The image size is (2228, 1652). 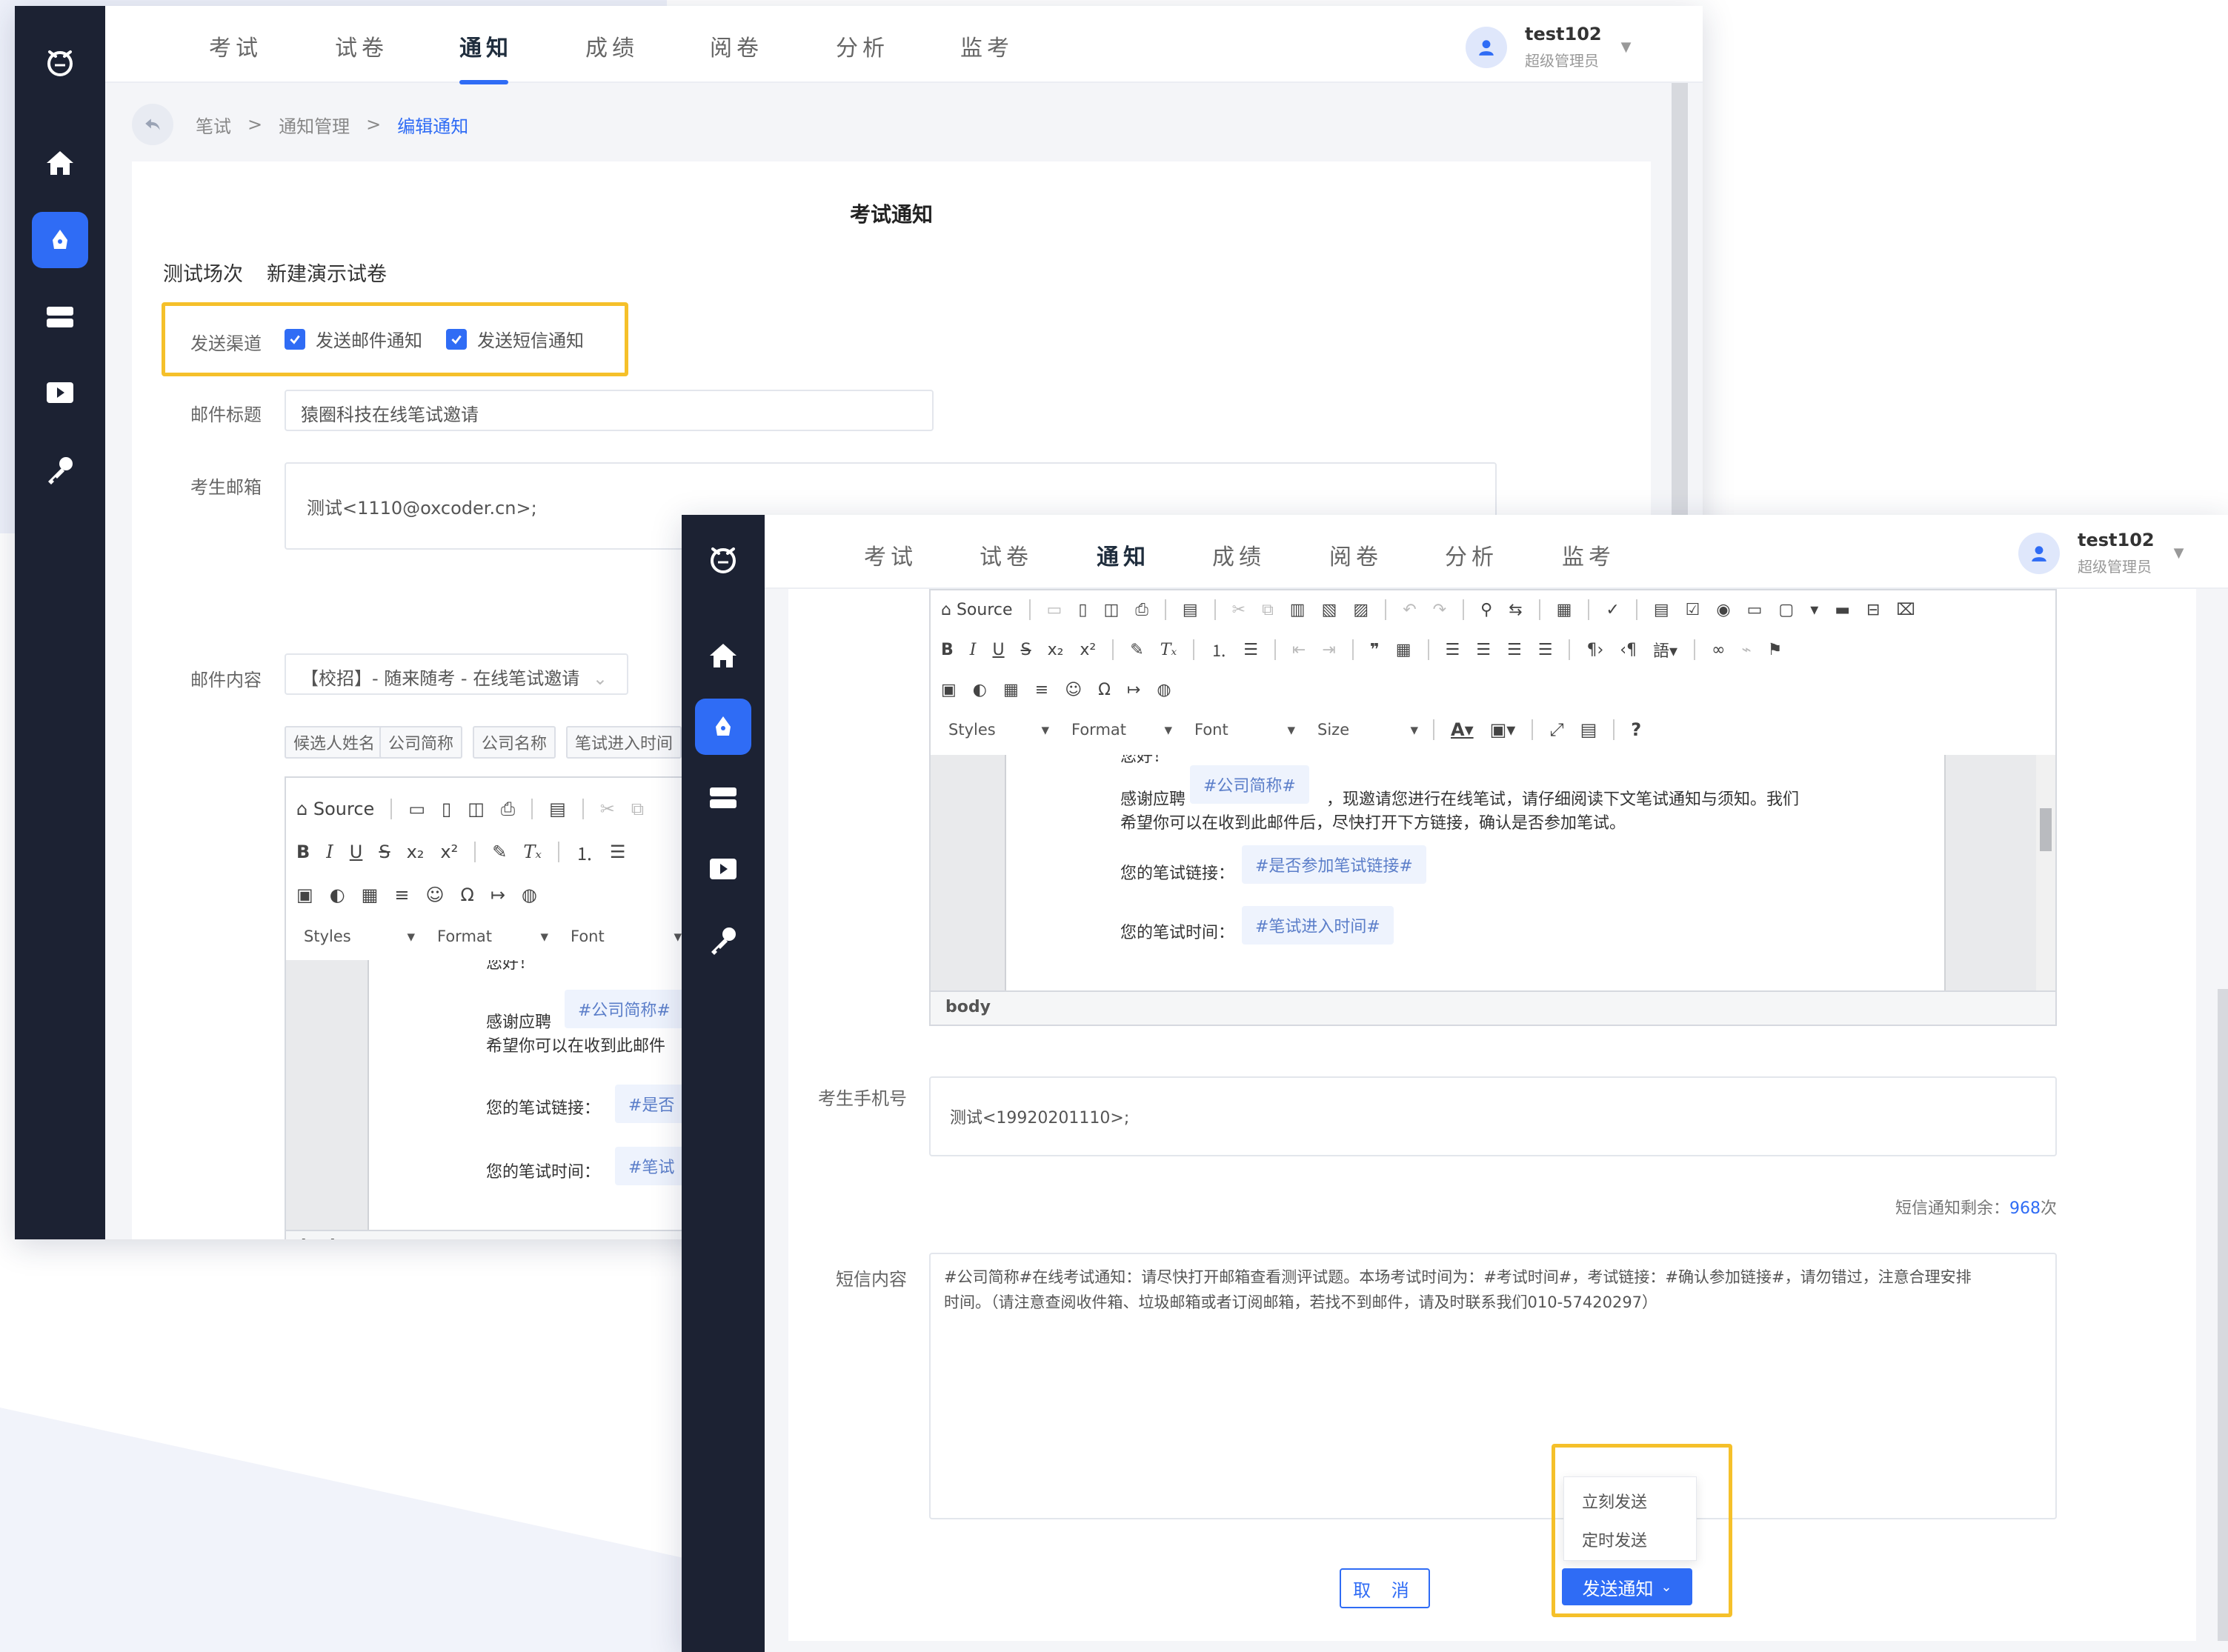 I want to click on undo-icon: ↶, so click(x=1409, y=610).